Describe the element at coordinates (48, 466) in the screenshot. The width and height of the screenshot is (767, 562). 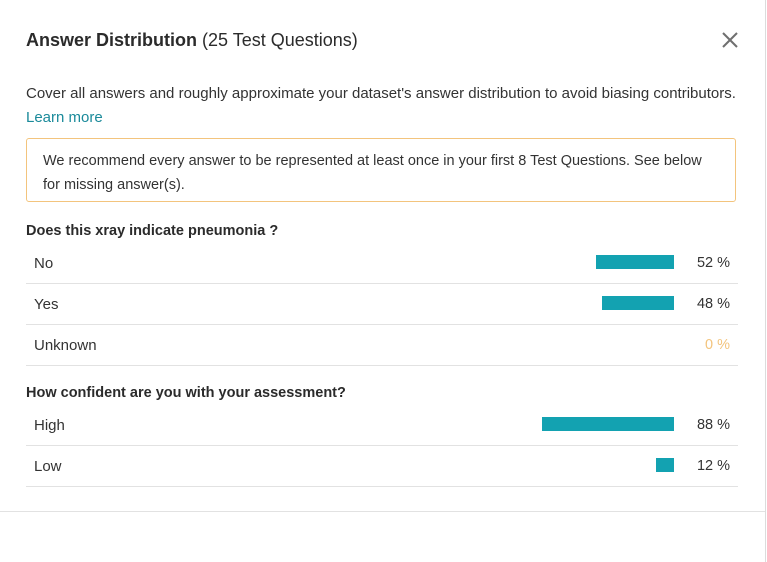
I see `answer-label: Low` at that location.